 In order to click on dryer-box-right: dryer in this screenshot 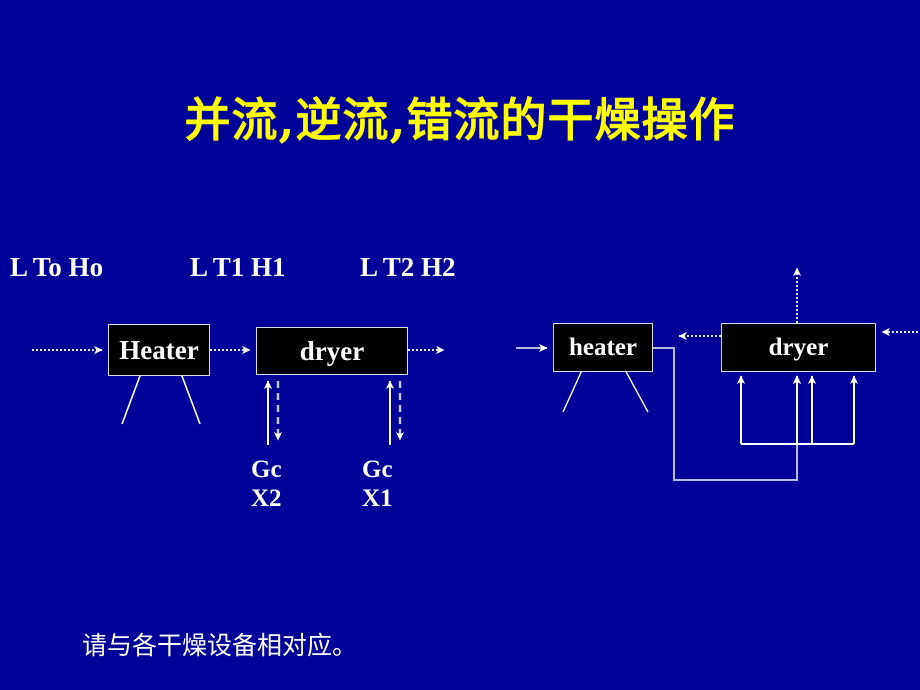, I will do `click(798, 347)`.